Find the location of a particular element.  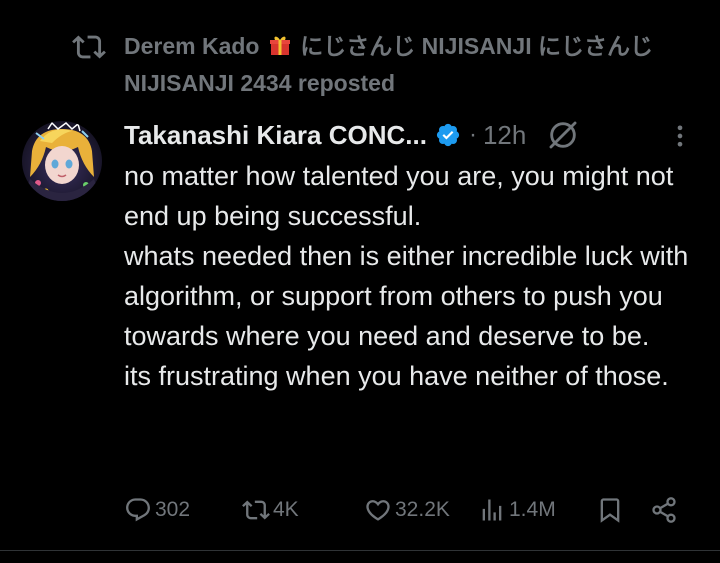

tweet-header: Takanashi Kiara CONC... · 12h is located at coordinates (352, 135).